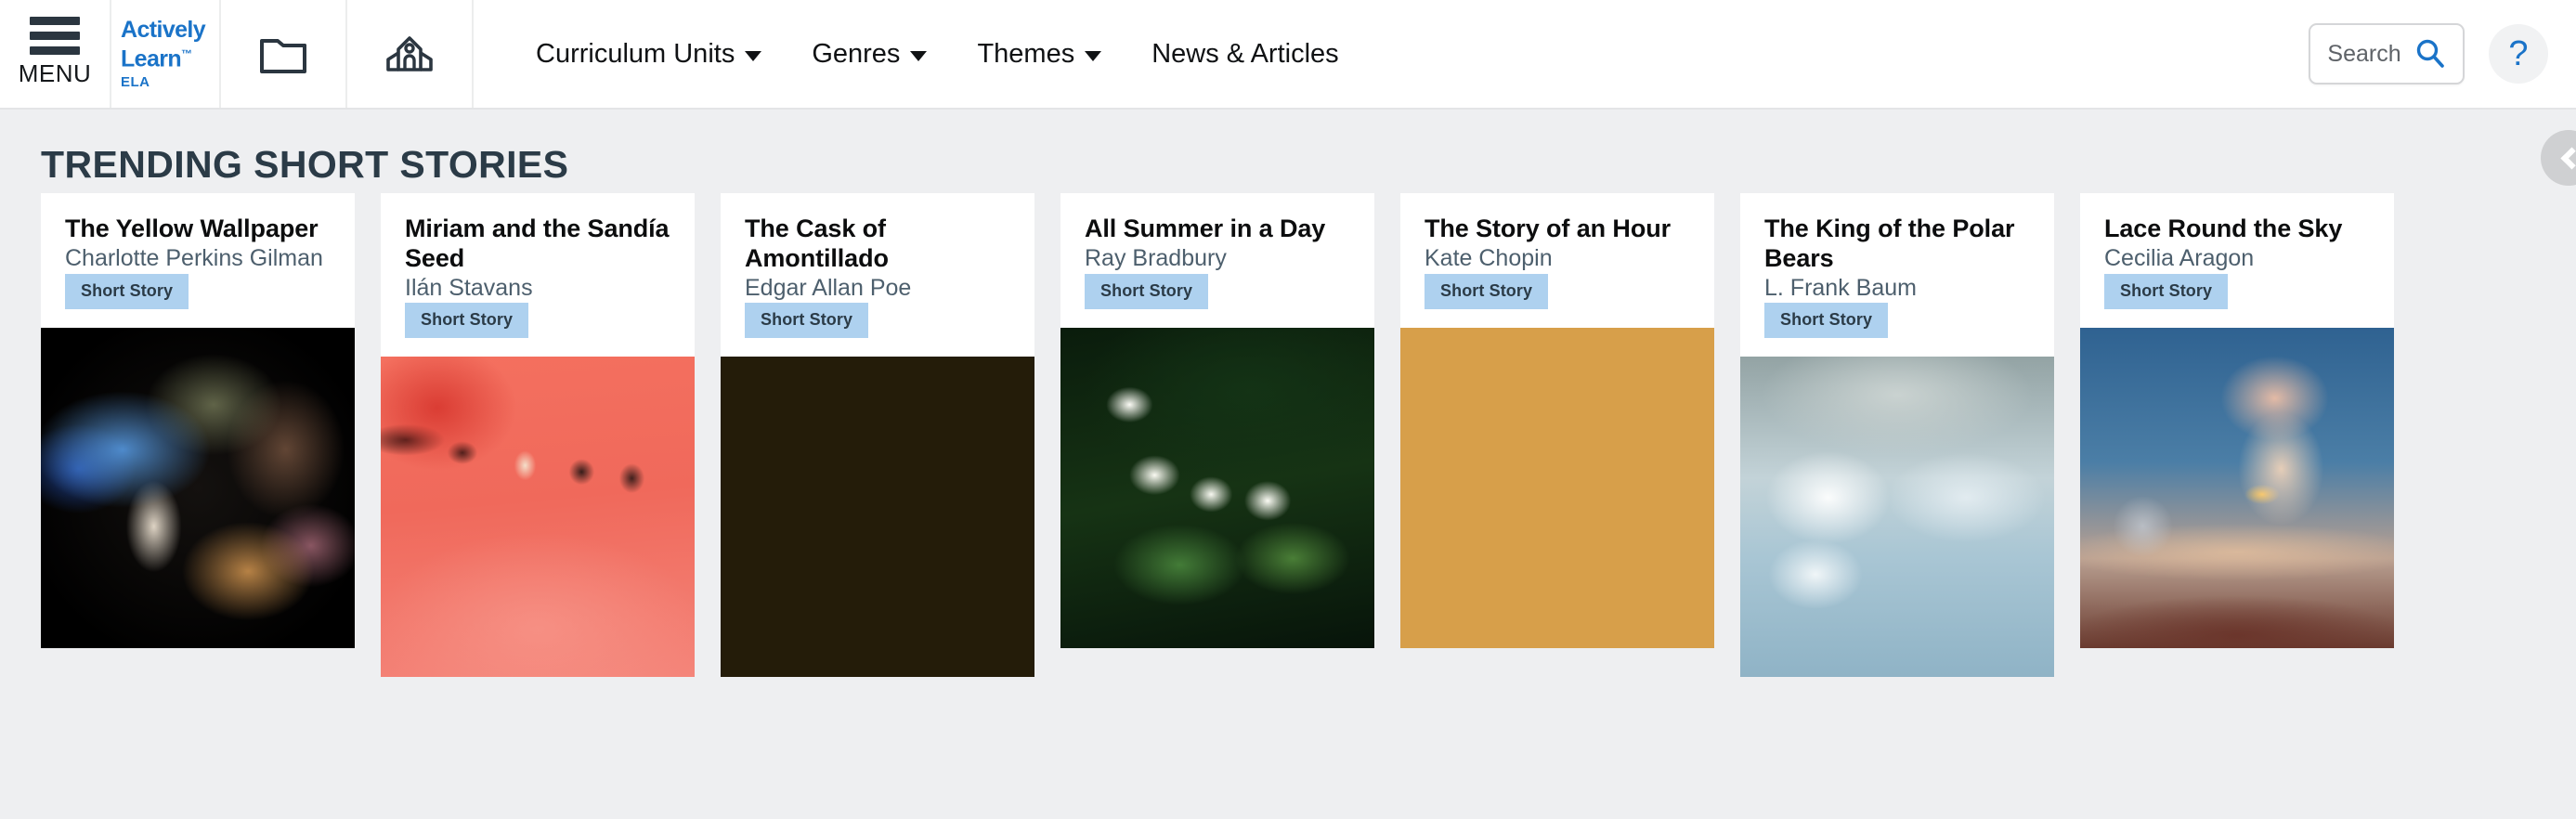 The height and width of the screenshot is (819, 2576). I want to click on nav-label: Curriculum Units, so click(636, 53).